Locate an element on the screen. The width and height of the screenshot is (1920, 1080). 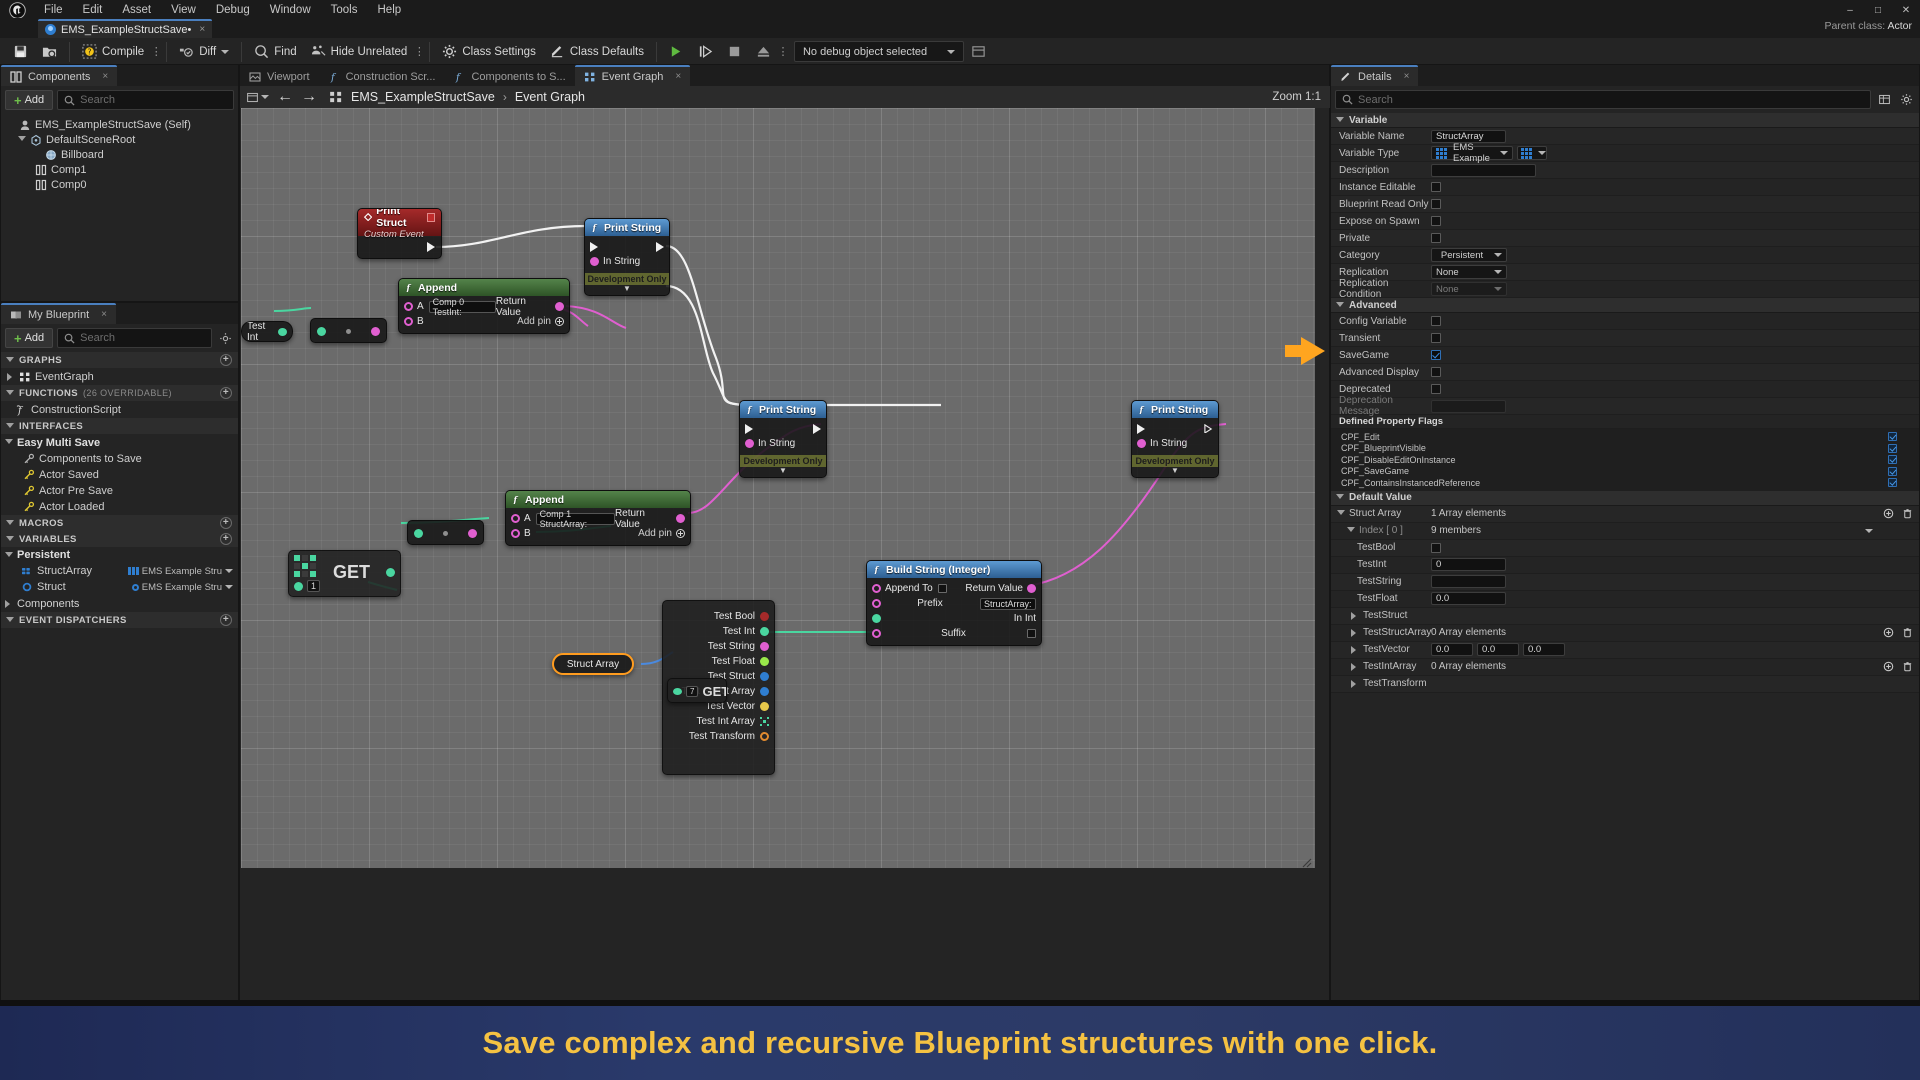
tab-viewport: Viewport is located at coordinates (279, 75).